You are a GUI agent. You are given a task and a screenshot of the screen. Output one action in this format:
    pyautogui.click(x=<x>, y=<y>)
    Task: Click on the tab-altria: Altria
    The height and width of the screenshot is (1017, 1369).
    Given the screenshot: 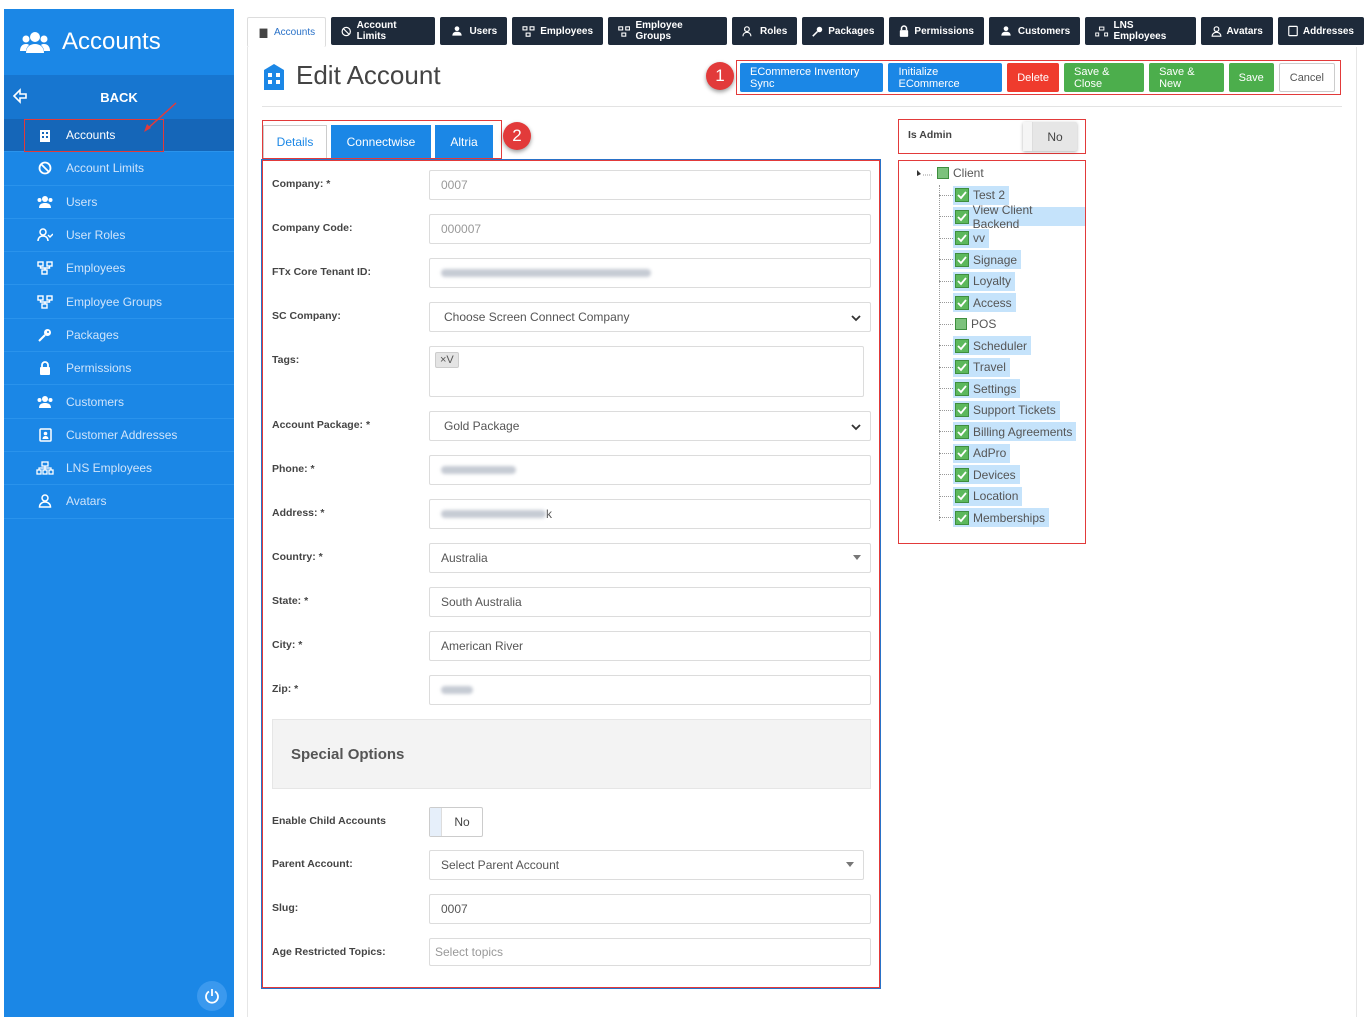 What is the action you would take?
    pyautogui.click(x=464, y=141)
    